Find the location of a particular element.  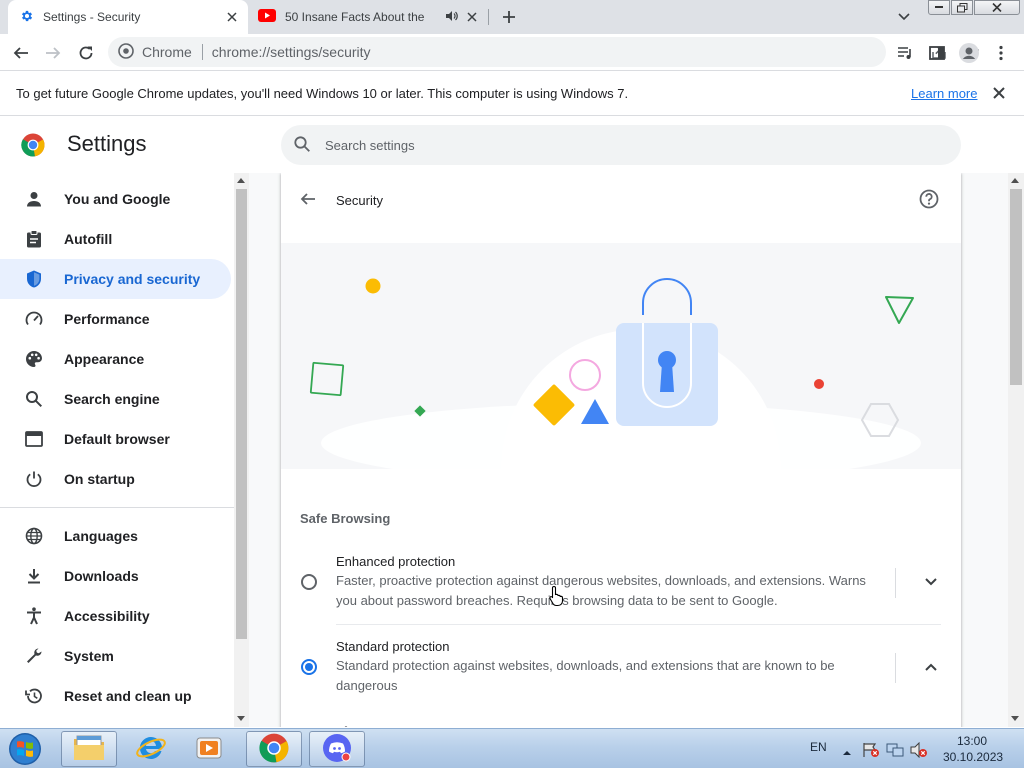

accessibility-icon is located at coordinates (34, 616).